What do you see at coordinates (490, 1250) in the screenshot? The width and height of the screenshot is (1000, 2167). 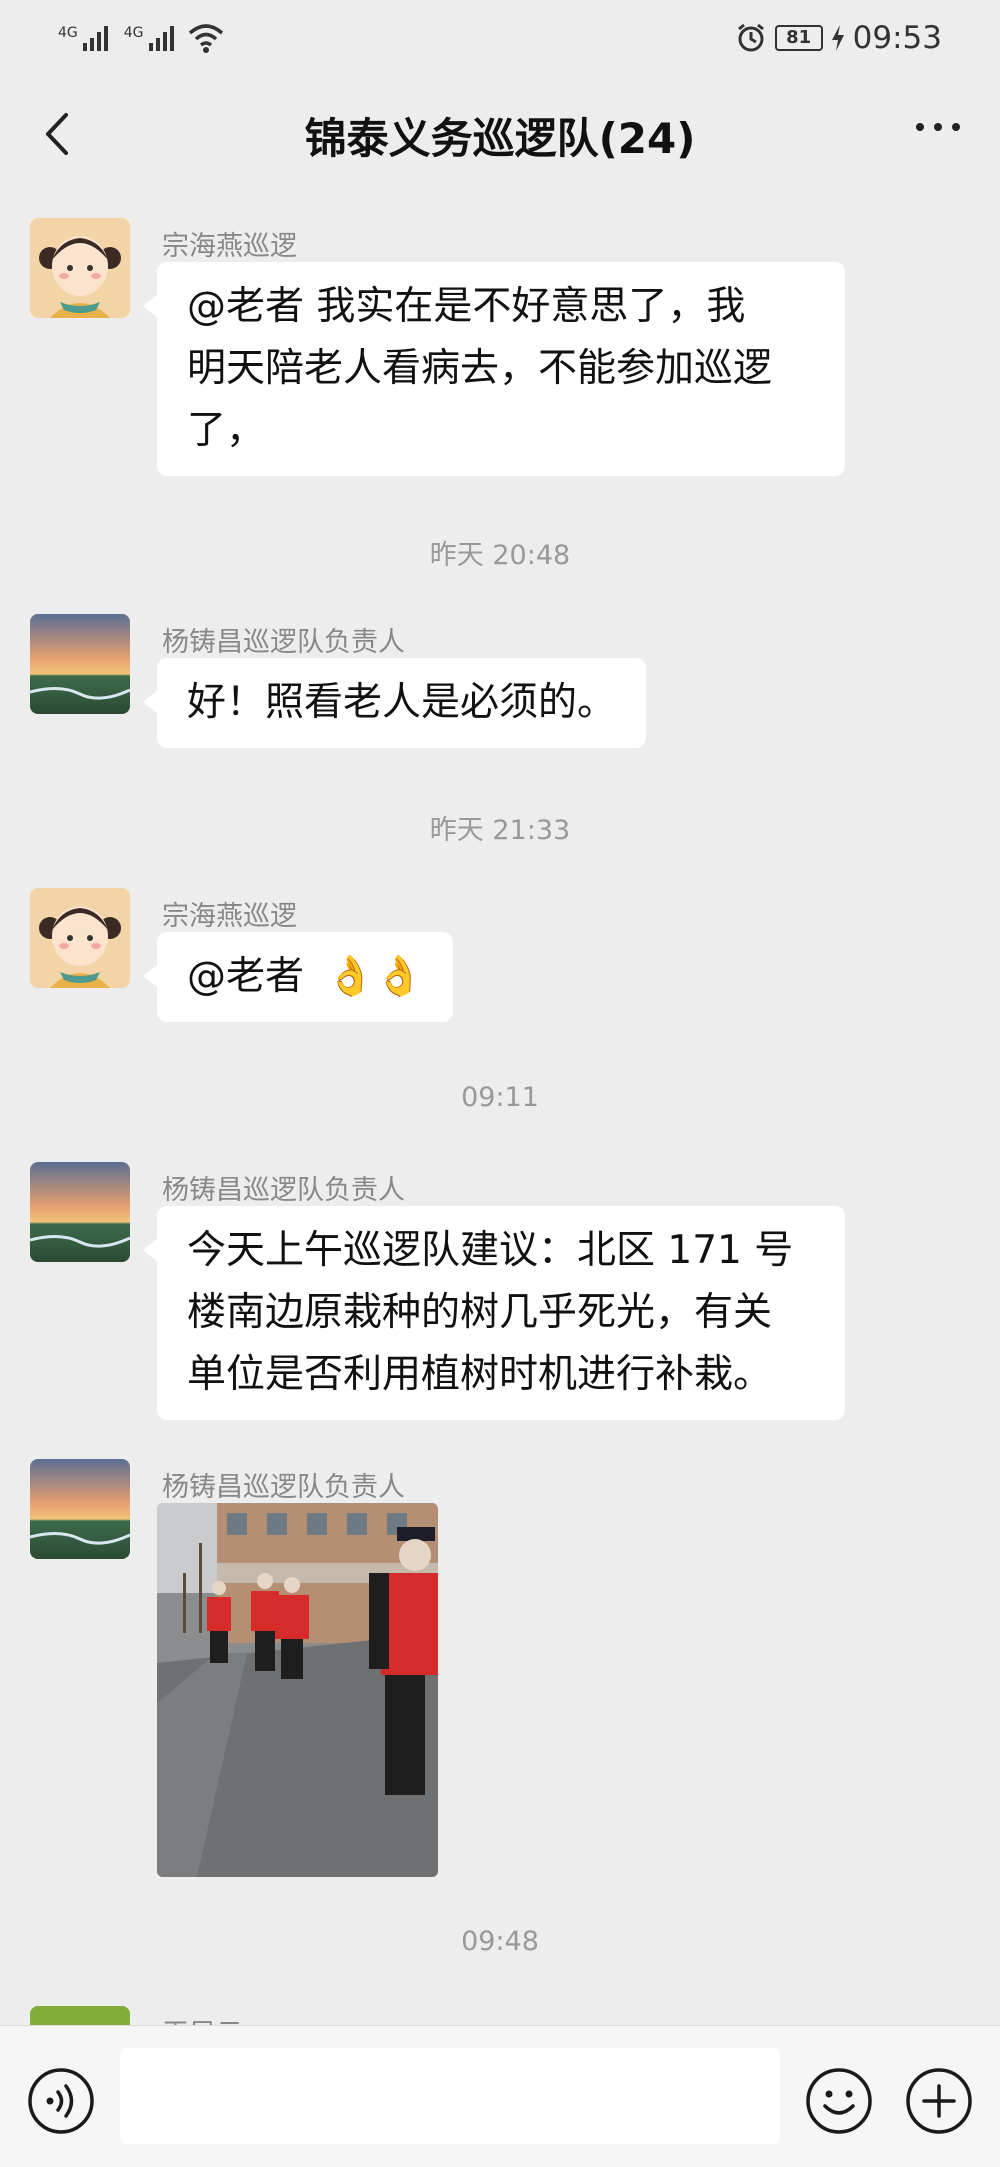 I see `message-text-line: 今天上午巡逻队建议：北区 171 号` at bounding box center [490, 1250].